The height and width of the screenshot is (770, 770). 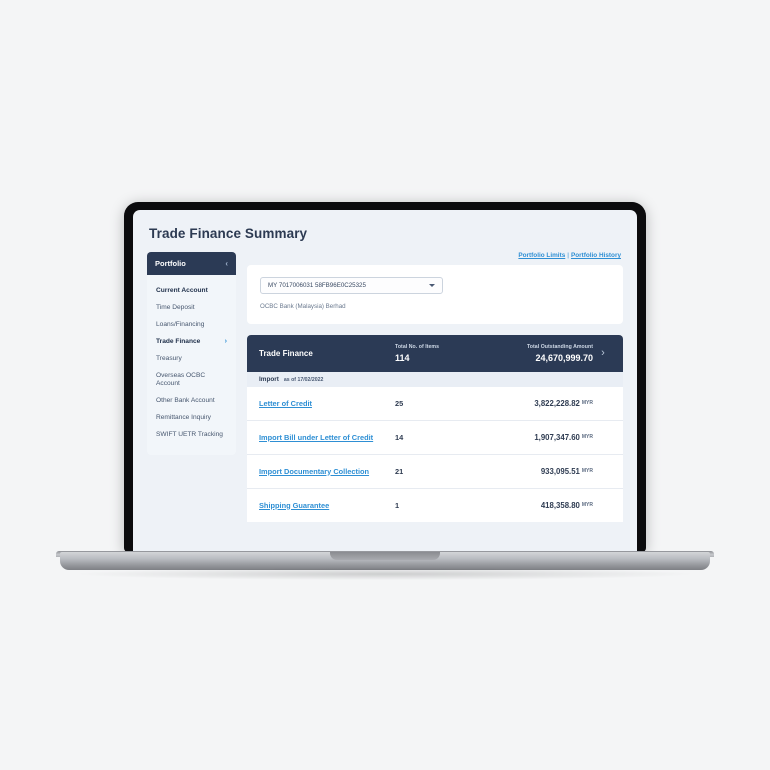 I want to click on summary-total-items: Total No. of Items 114, so click(x=438, y=353).